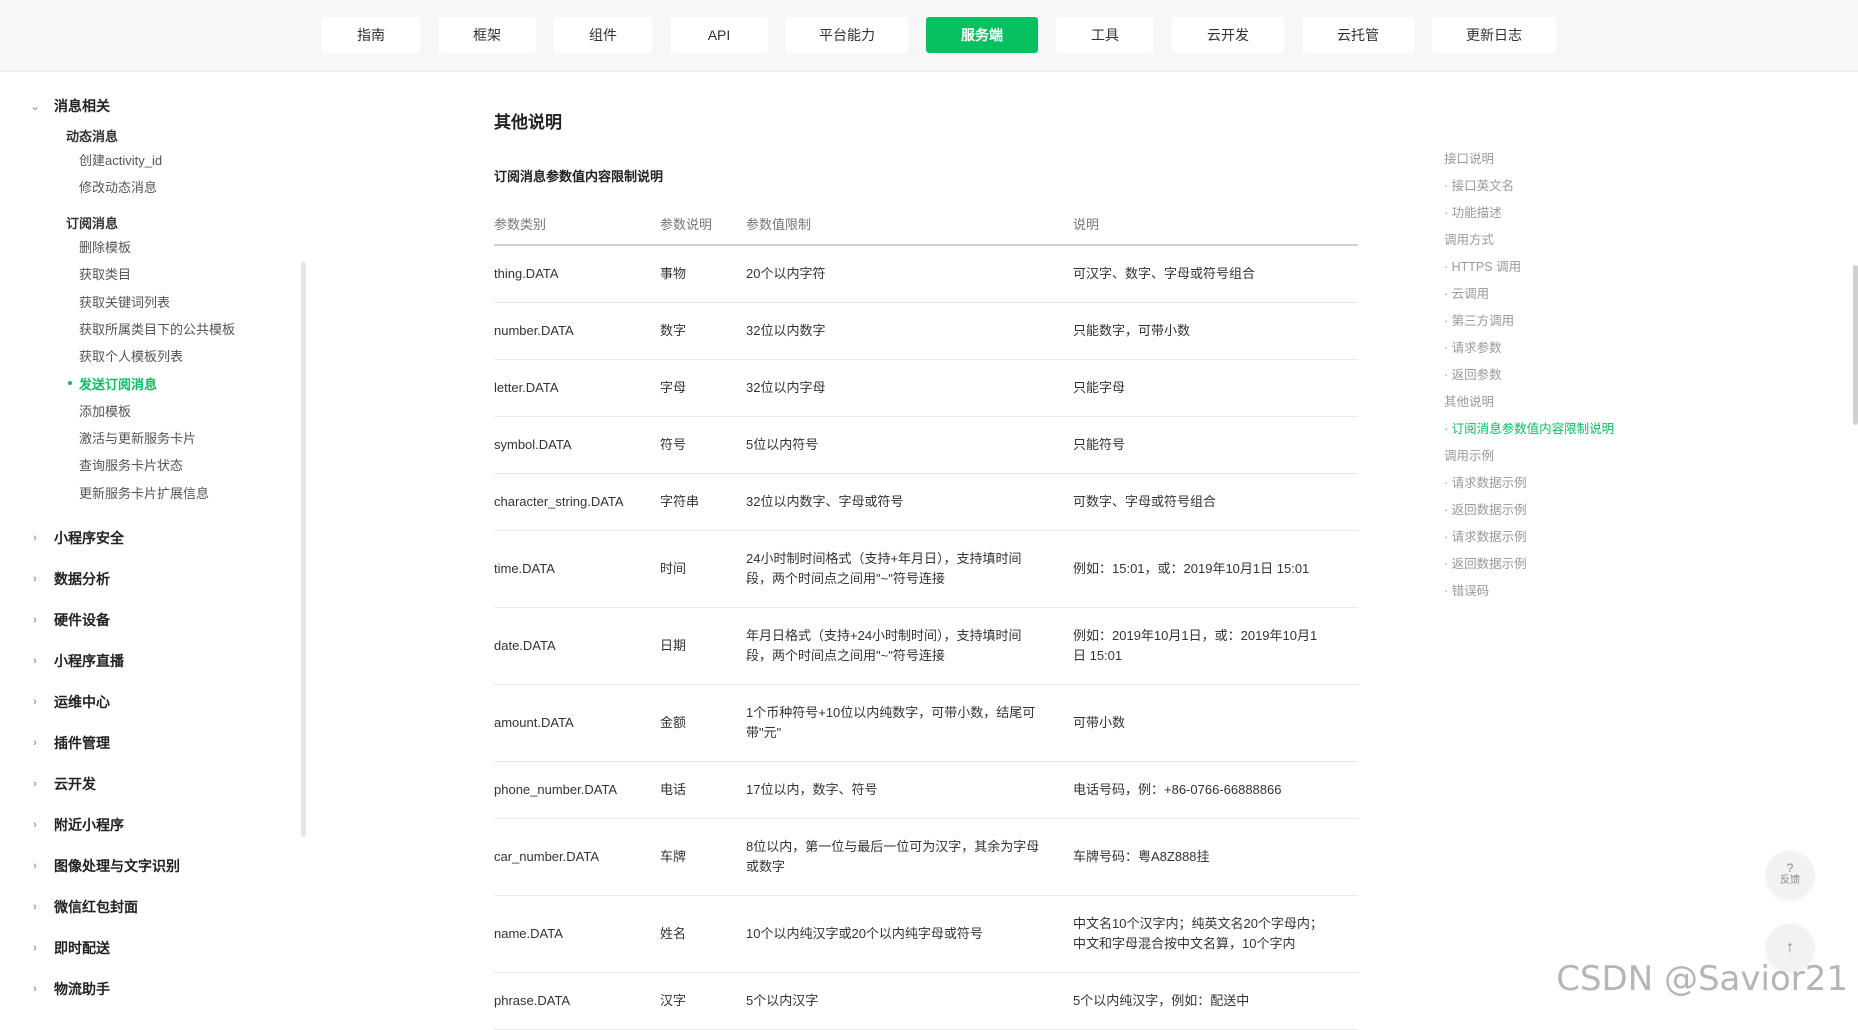  Describe the element at coordinates (864, 933) in the screenshot. I see `cell-text: 10个以内纯汉字或20个以内纯字母或符号` at that location.